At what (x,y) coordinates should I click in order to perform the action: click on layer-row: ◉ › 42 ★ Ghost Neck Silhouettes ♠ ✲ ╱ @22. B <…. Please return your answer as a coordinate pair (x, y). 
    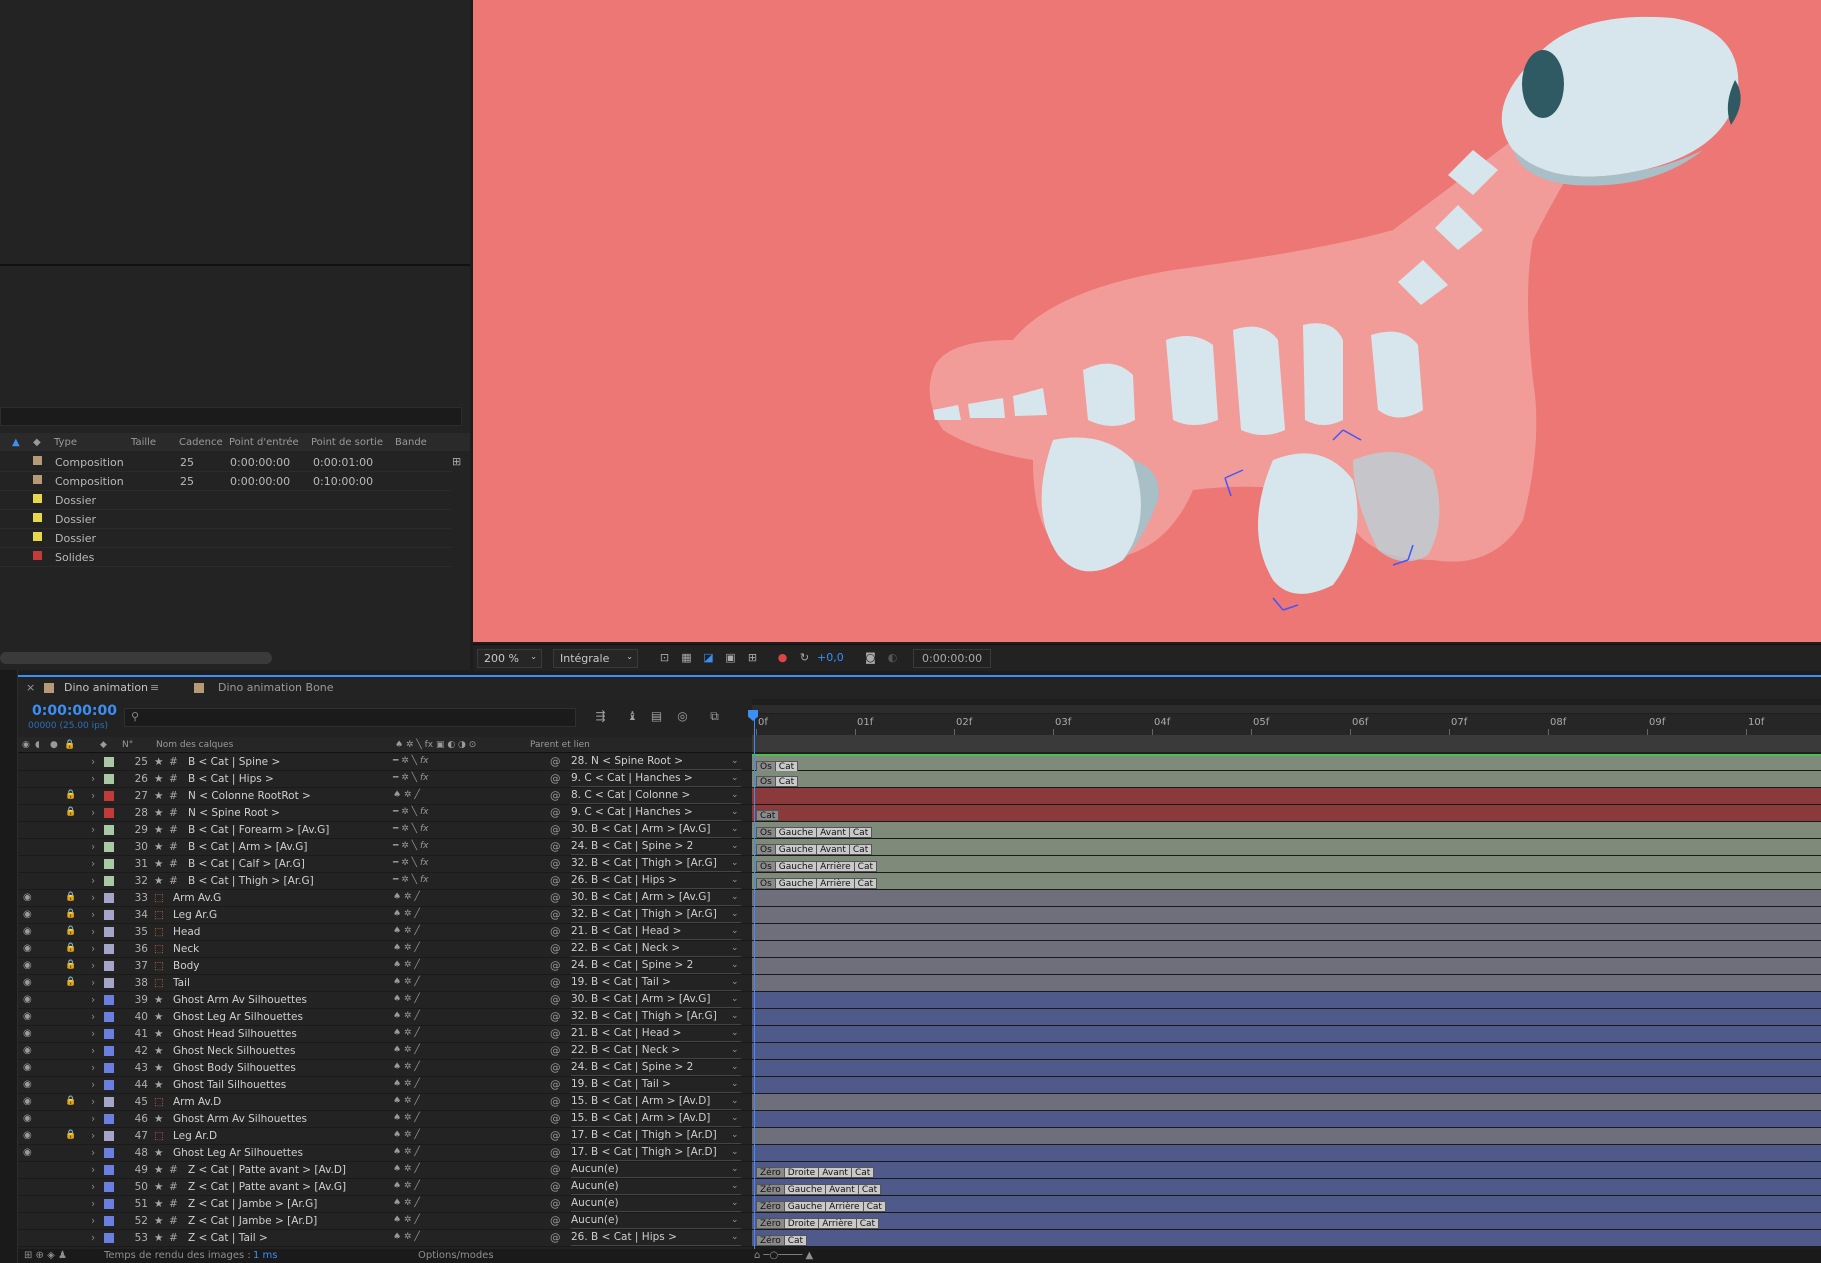
    Looking at the image, I should click on (385, 1051).